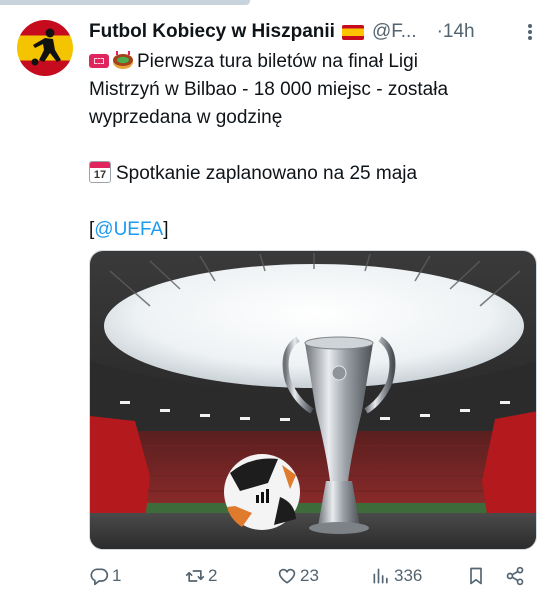  I want to click on calendar-icon: 17, so click(100, 172).